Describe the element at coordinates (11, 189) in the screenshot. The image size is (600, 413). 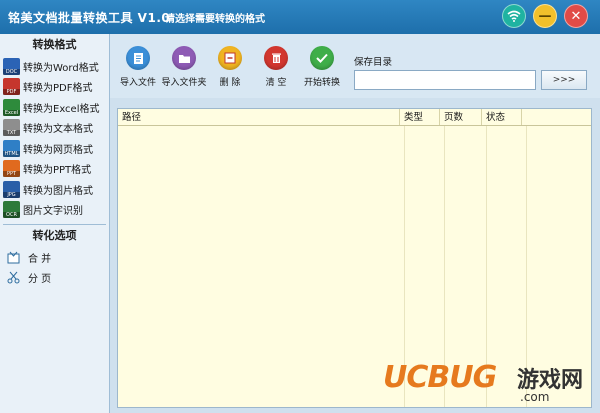
I see `jpg-icon: JPG` at that location.